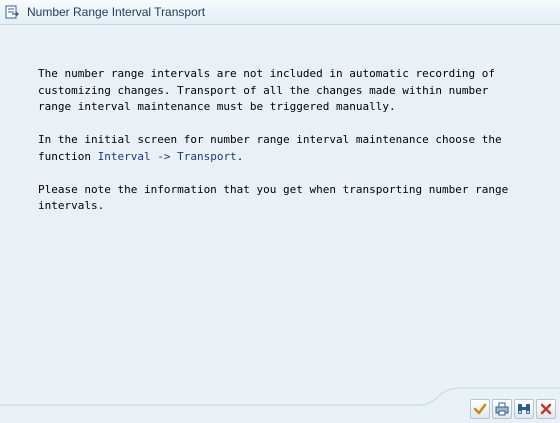  What do you see at coordinates (240, 156) in the screenshot?
I see `paragraph-2-suffix: .` at bounding box center [240, 156].